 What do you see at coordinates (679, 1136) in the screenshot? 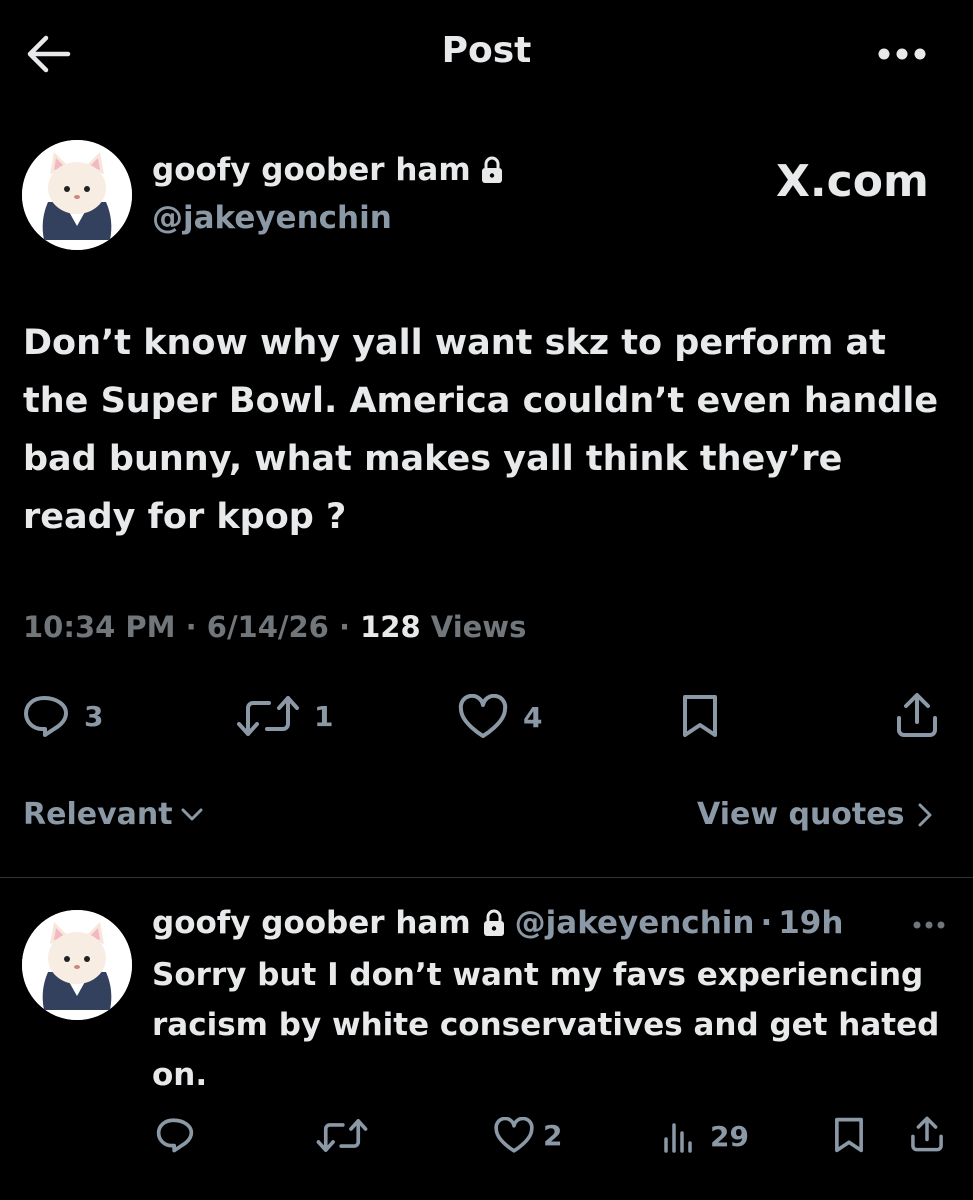
I see `views-icon` at bounding box center [679, 1136].